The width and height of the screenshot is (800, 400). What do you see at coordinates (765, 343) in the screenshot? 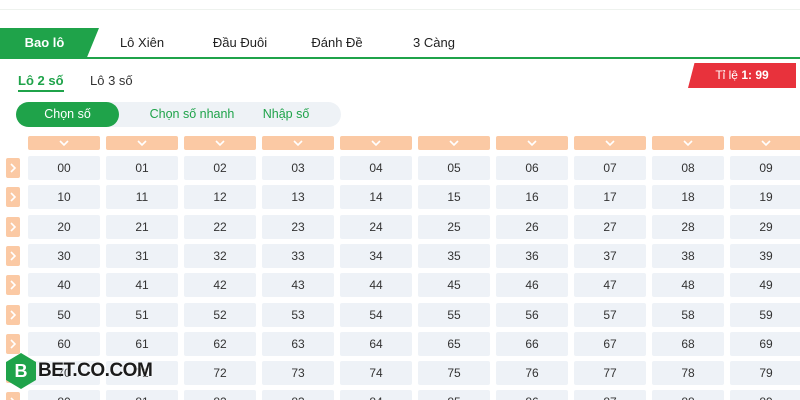
I see `number-cell: 69` at bounding box center [765, 343].